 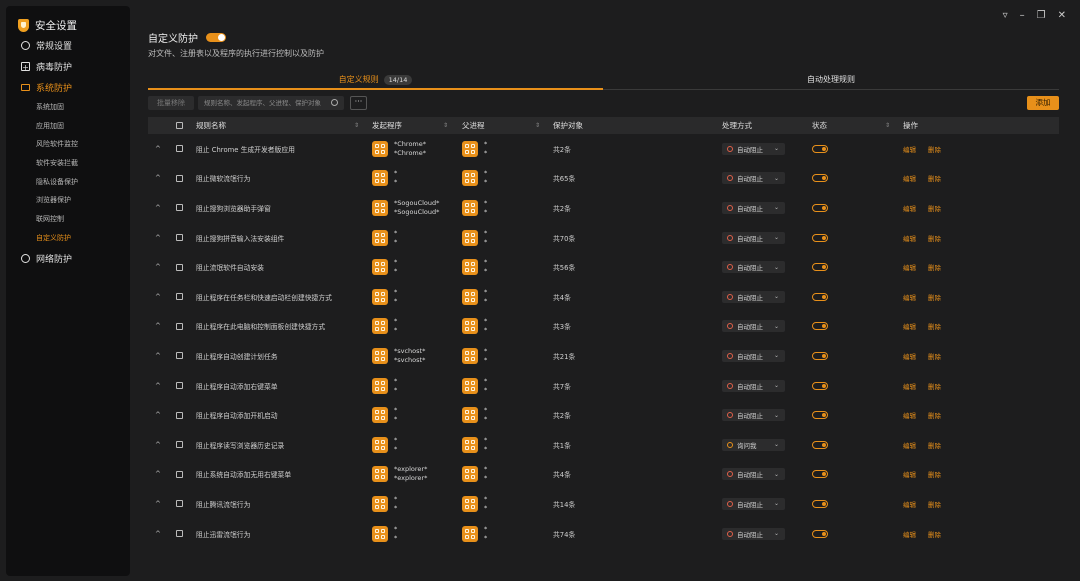 I want to click on protection-target: 共65条, so click(x=564, y=179).